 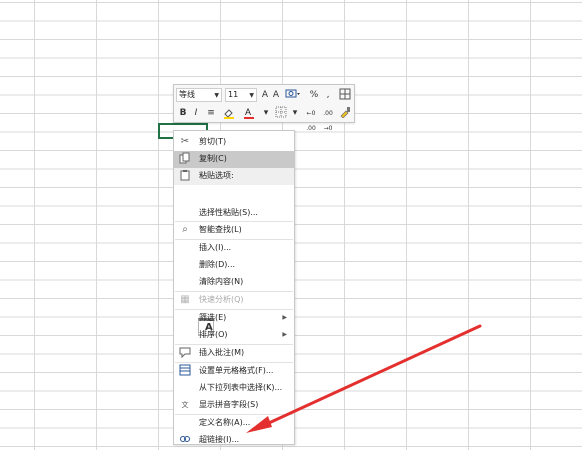 I want to click on increase-font-label: A, so click(x=265, y=95).